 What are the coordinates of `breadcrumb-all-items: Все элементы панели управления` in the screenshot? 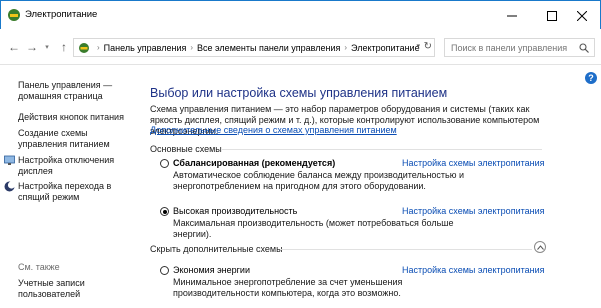 It's located at (268, 48).